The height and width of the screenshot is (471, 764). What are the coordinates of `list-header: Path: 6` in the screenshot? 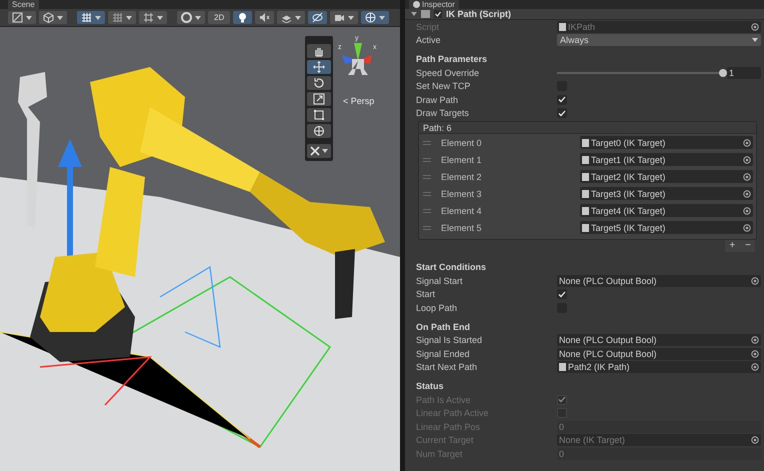 It's located at (587, 128).